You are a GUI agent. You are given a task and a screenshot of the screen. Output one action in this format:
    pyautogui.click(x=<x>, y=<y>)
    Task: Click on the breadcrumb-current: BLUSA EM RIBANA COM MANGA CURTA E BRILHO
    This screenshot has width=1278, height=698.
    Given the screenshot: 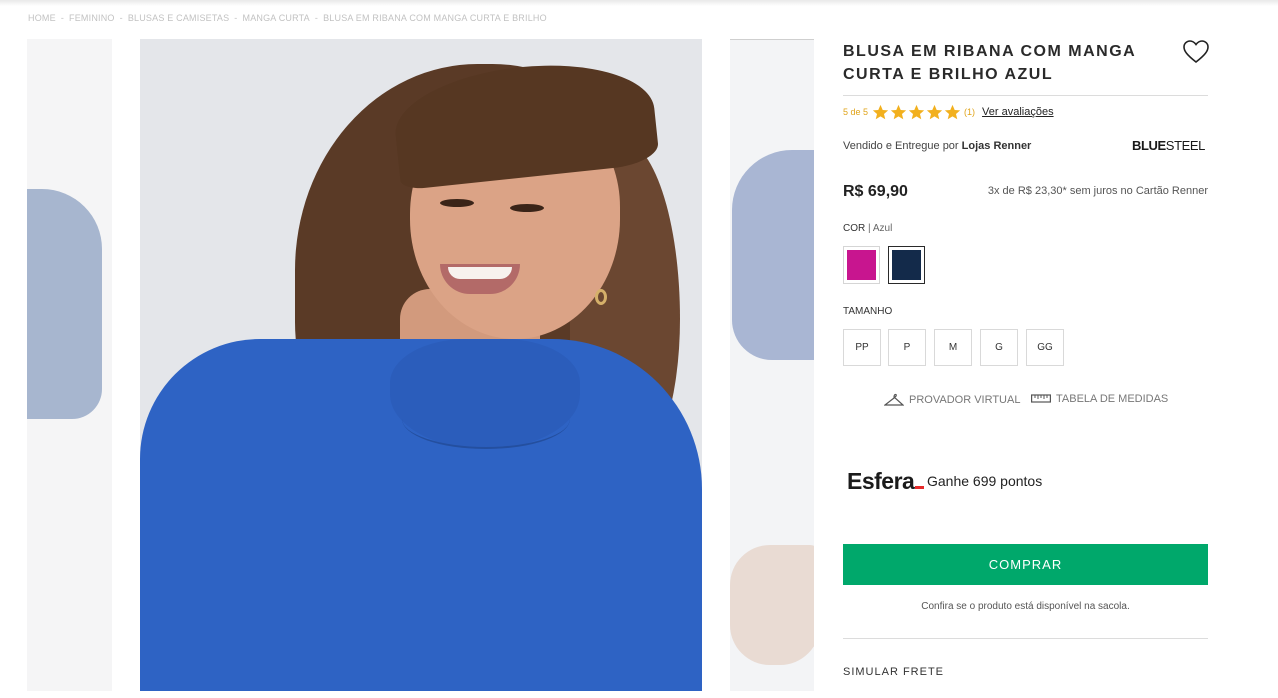 What is the action you would take?
    pyautogui.click(x=435, y=18)
    